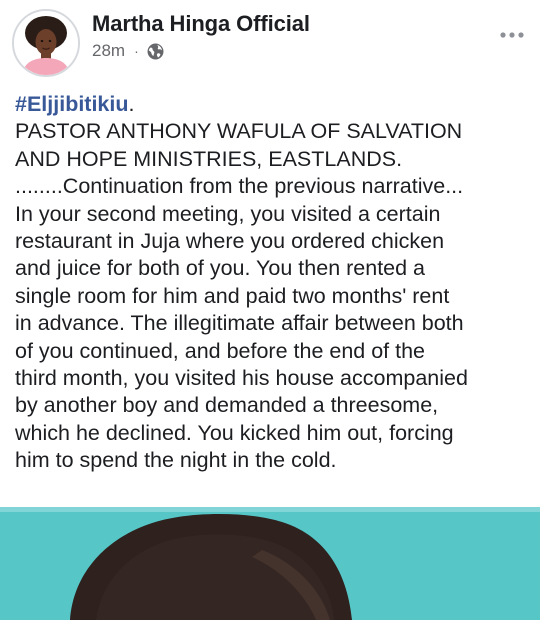  Describe the element at coordinates (270, 44) in the screenshot. I see `post-header: Martha Hinga Official 28m ·` at that location.